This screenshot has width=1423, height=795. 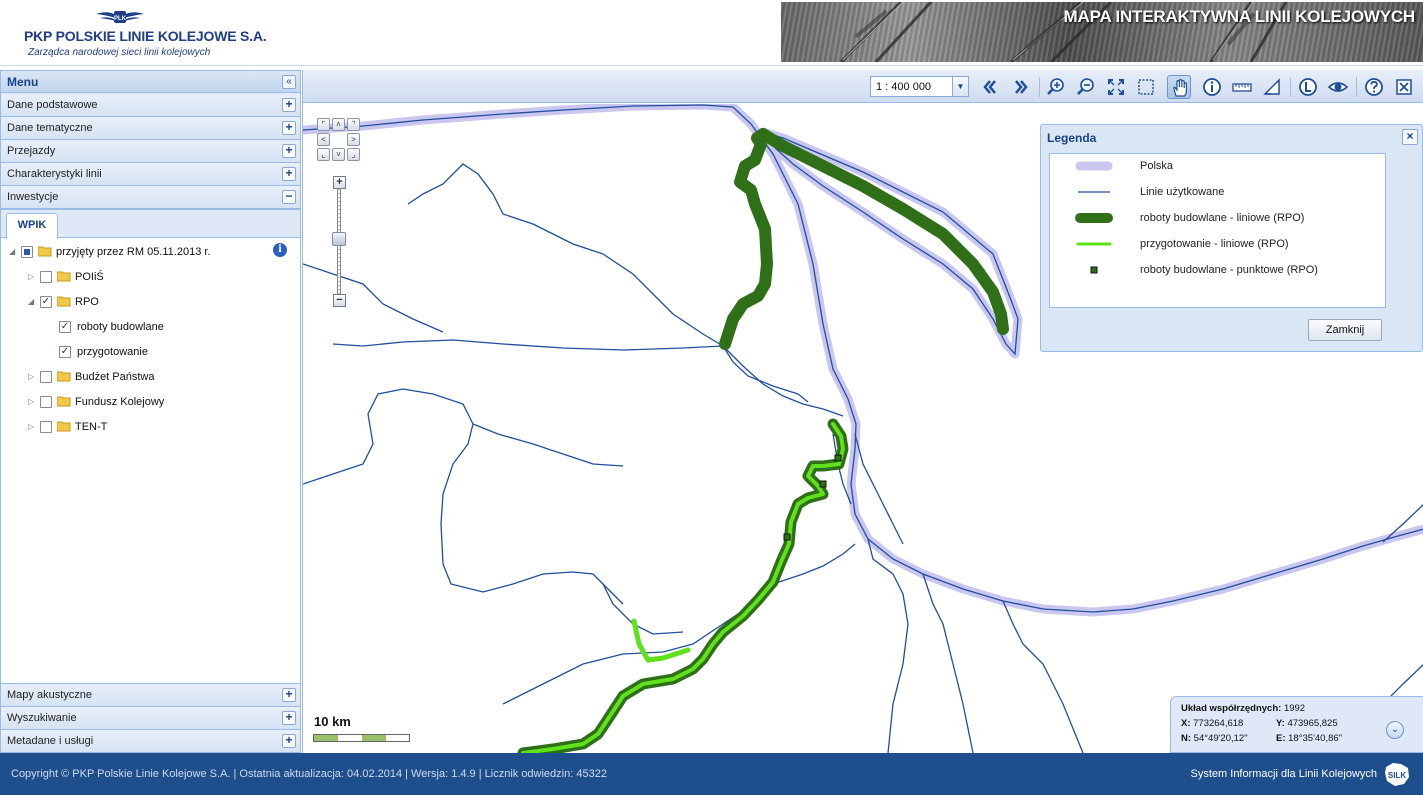 I want to click on collapse-panel-button: «, so click(x=289, y=82).